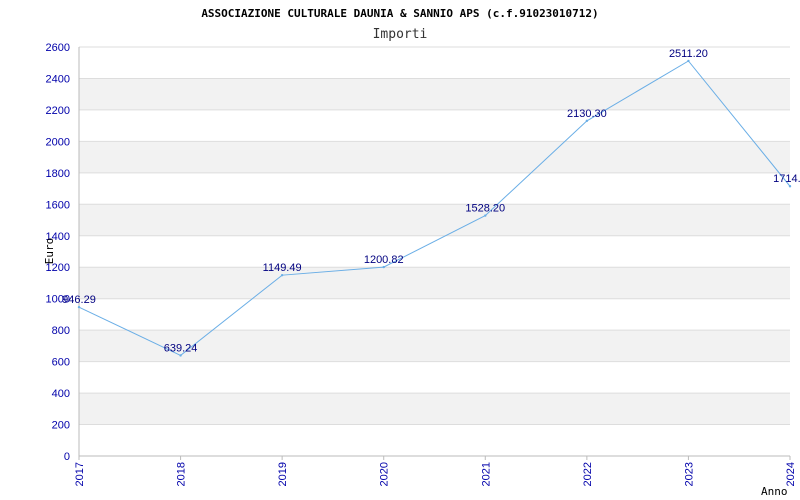  I want to click on x-tick-label: 2024, so click(791, 474).